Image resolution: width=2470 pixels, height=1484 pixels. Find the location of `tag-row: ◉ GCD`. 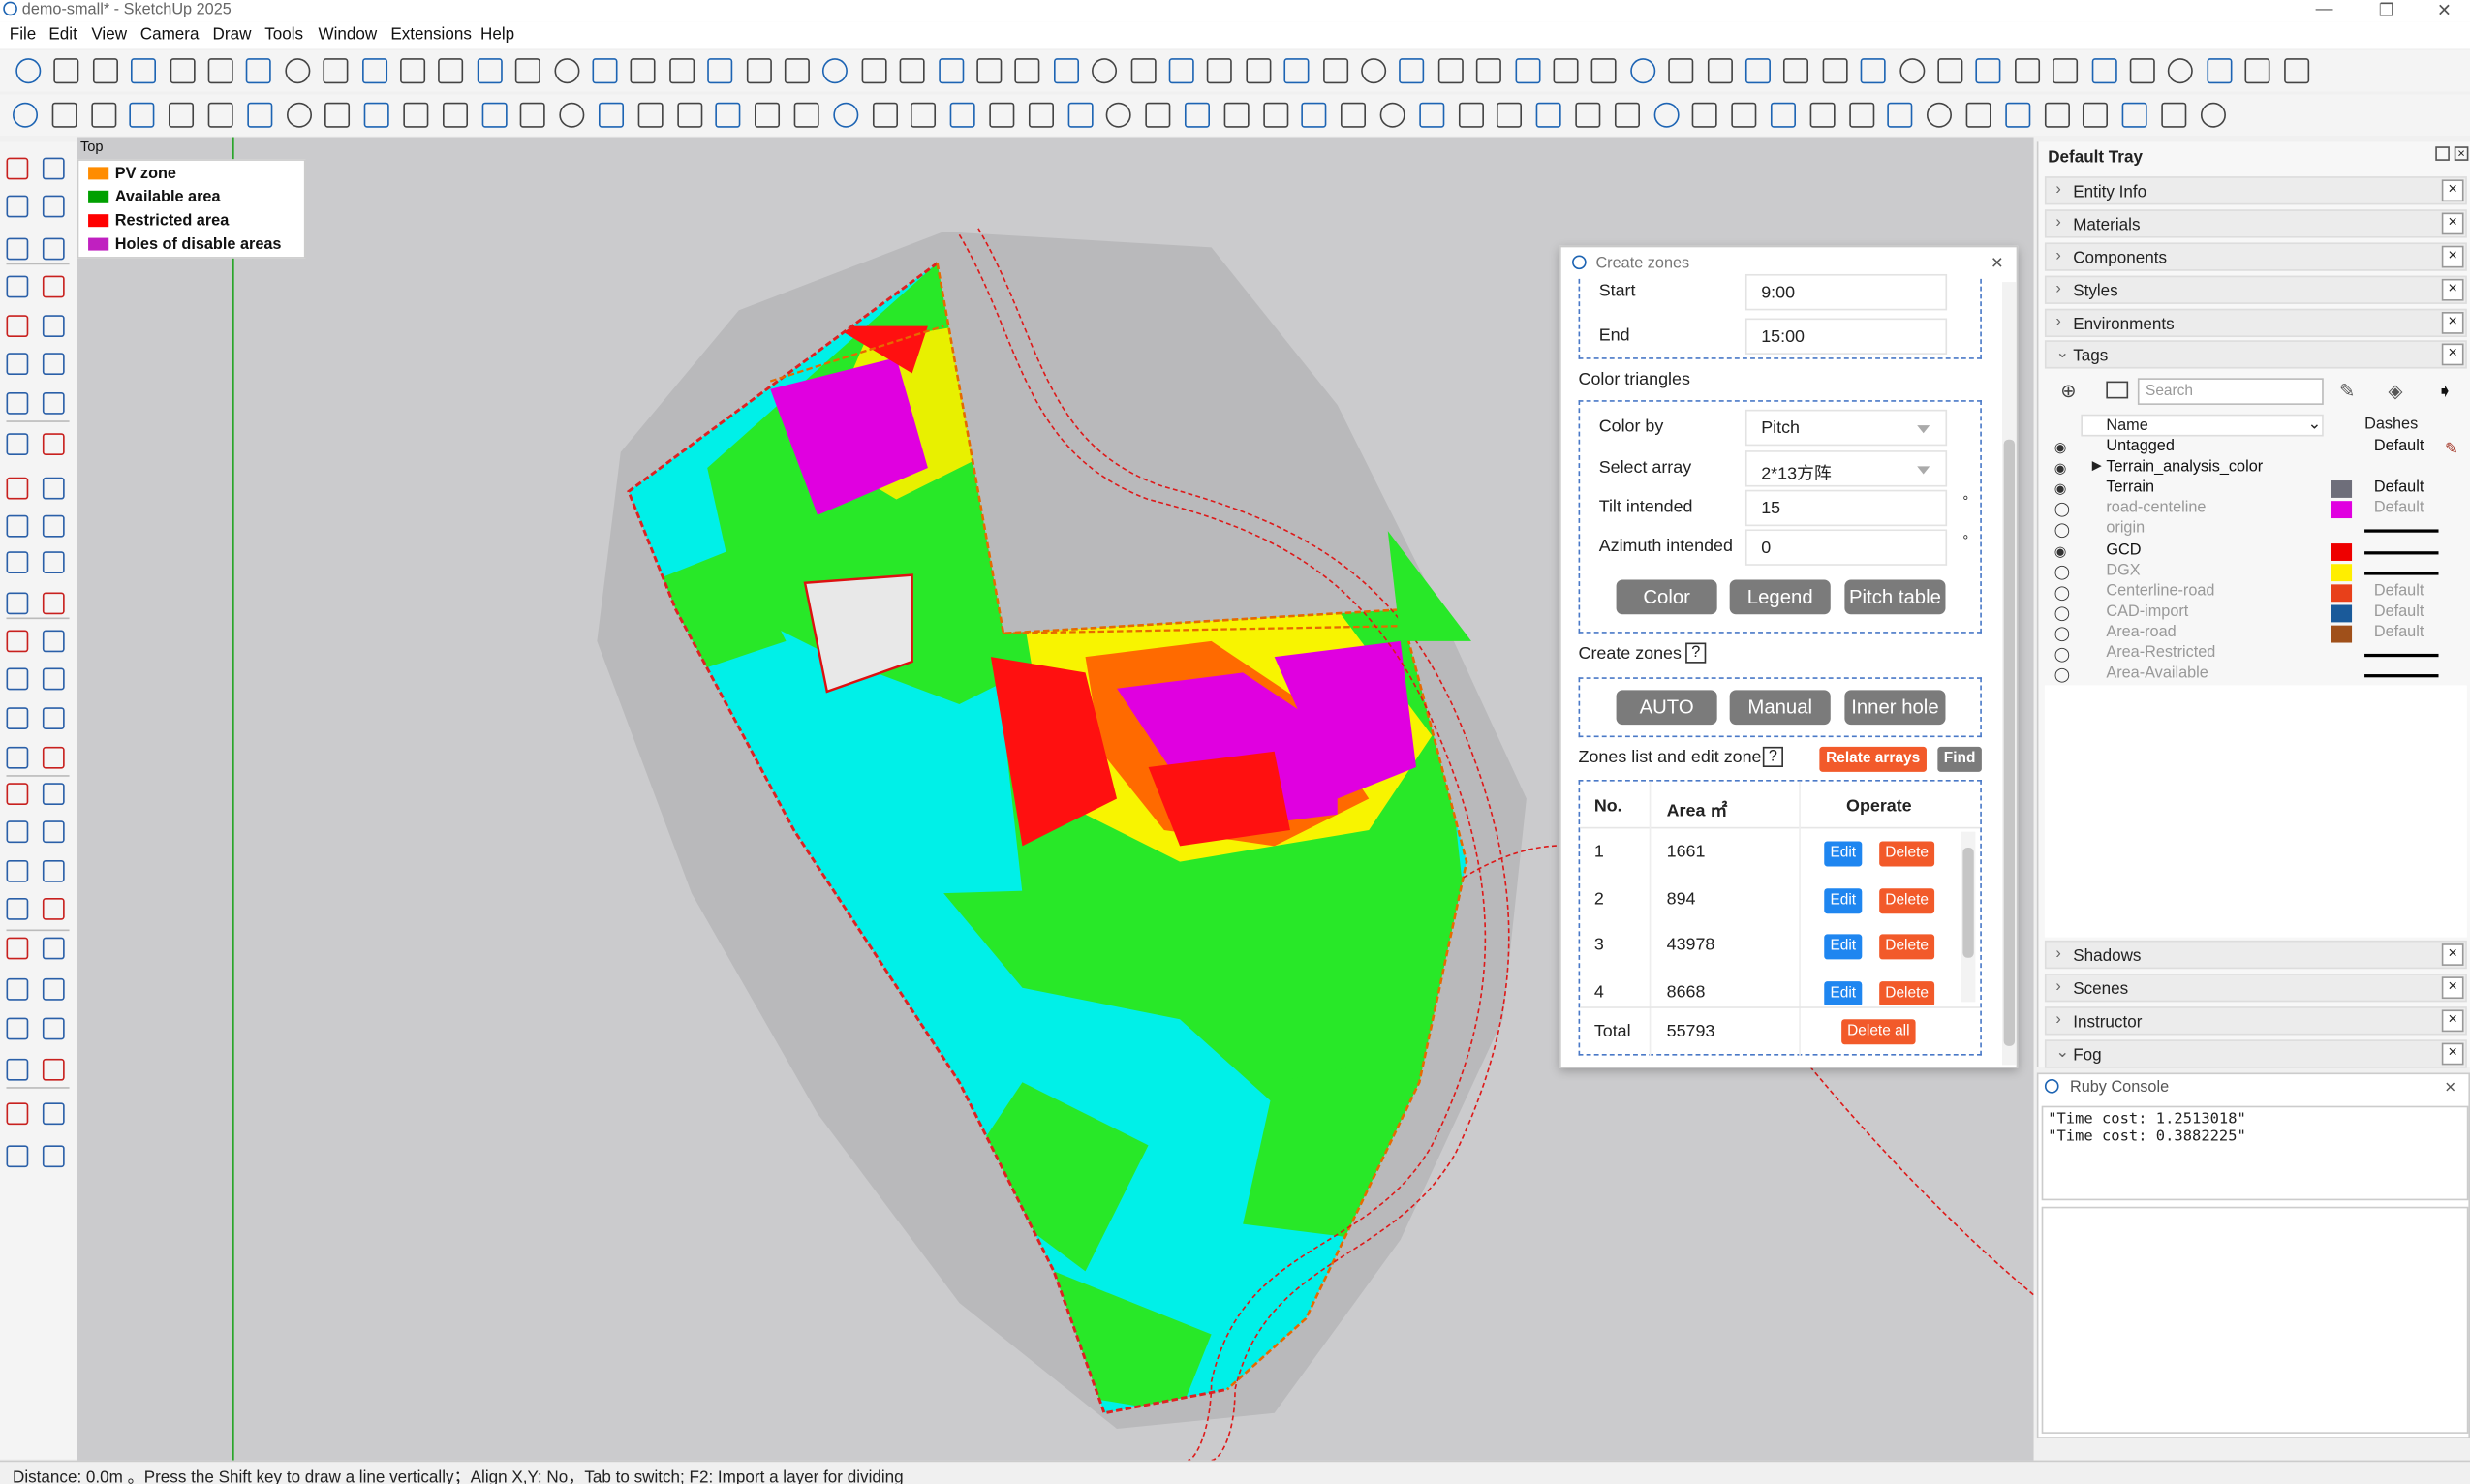

tag-row: ◉ GCD is located at coordinates (2255, 551).